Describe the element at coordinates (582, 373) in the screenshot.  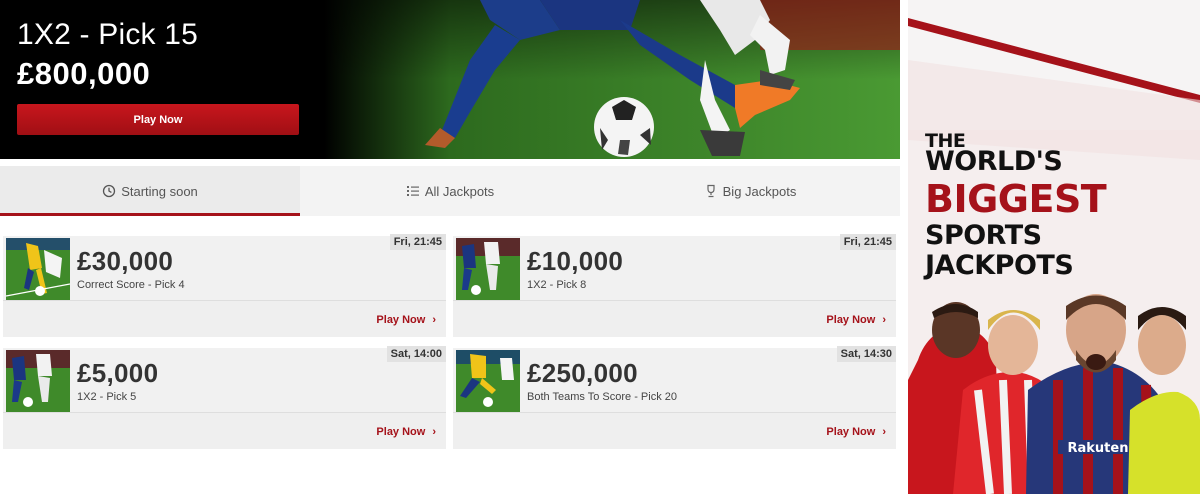
I see `jackpot-amount: £250,000` at that location.